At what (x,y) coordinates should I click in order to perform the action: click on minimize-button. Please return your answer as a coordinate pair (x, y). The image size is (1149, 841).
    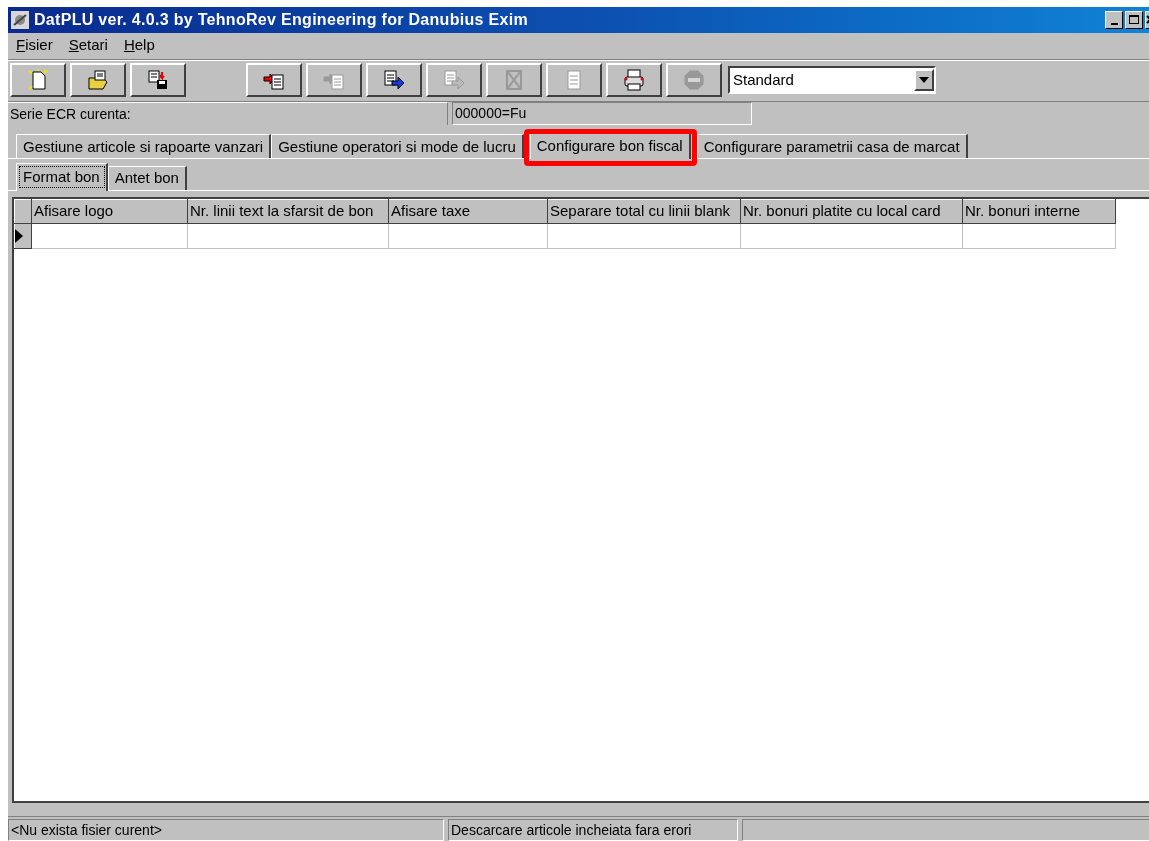
    Looking at the image, I should click on (1114, 19).